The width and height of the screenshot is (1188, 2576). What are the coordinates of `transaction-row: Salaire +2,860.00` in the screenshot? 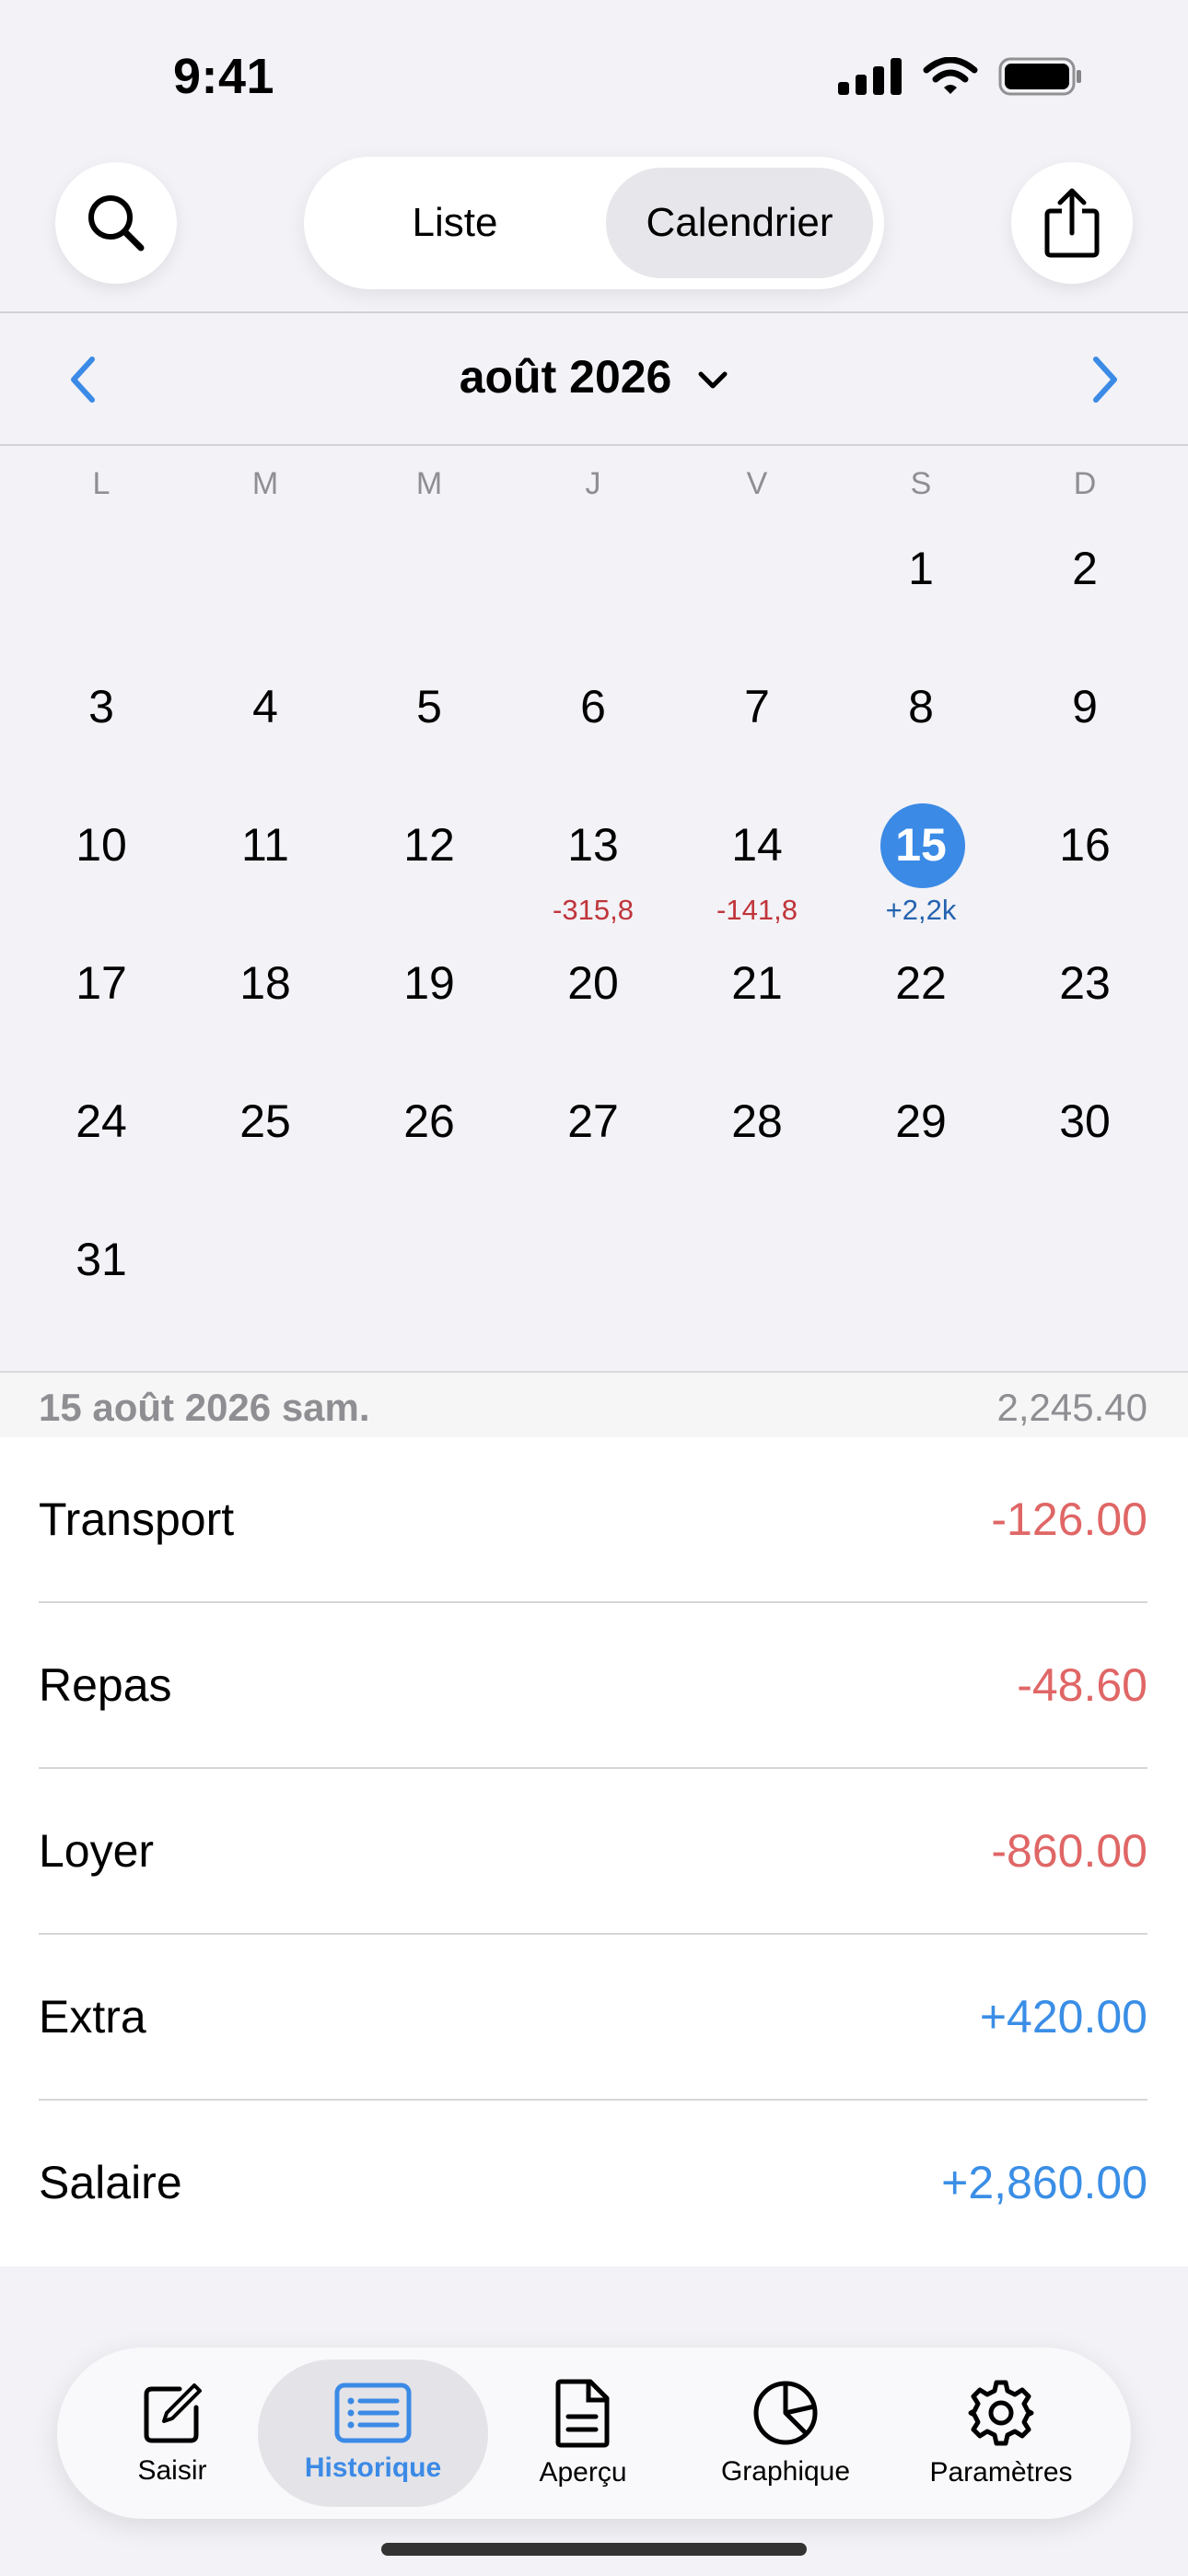 It's located at (594, 2183).